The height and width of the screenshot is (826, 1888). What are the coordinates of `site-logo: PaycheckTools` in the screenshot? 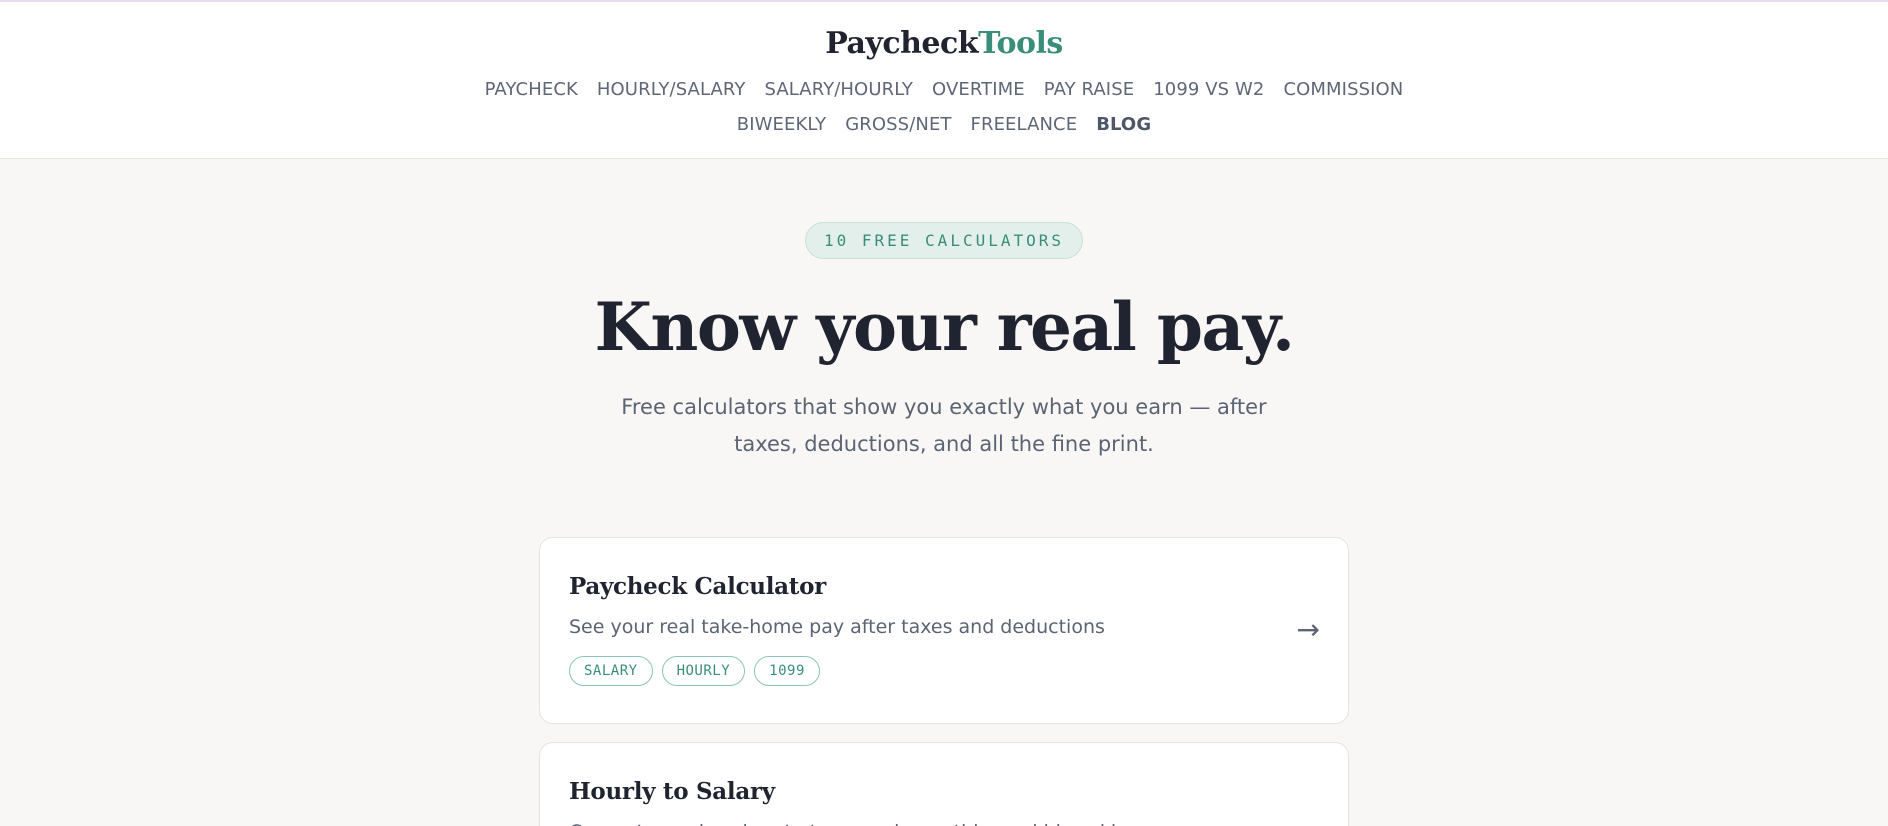 It's located at (944, 33).